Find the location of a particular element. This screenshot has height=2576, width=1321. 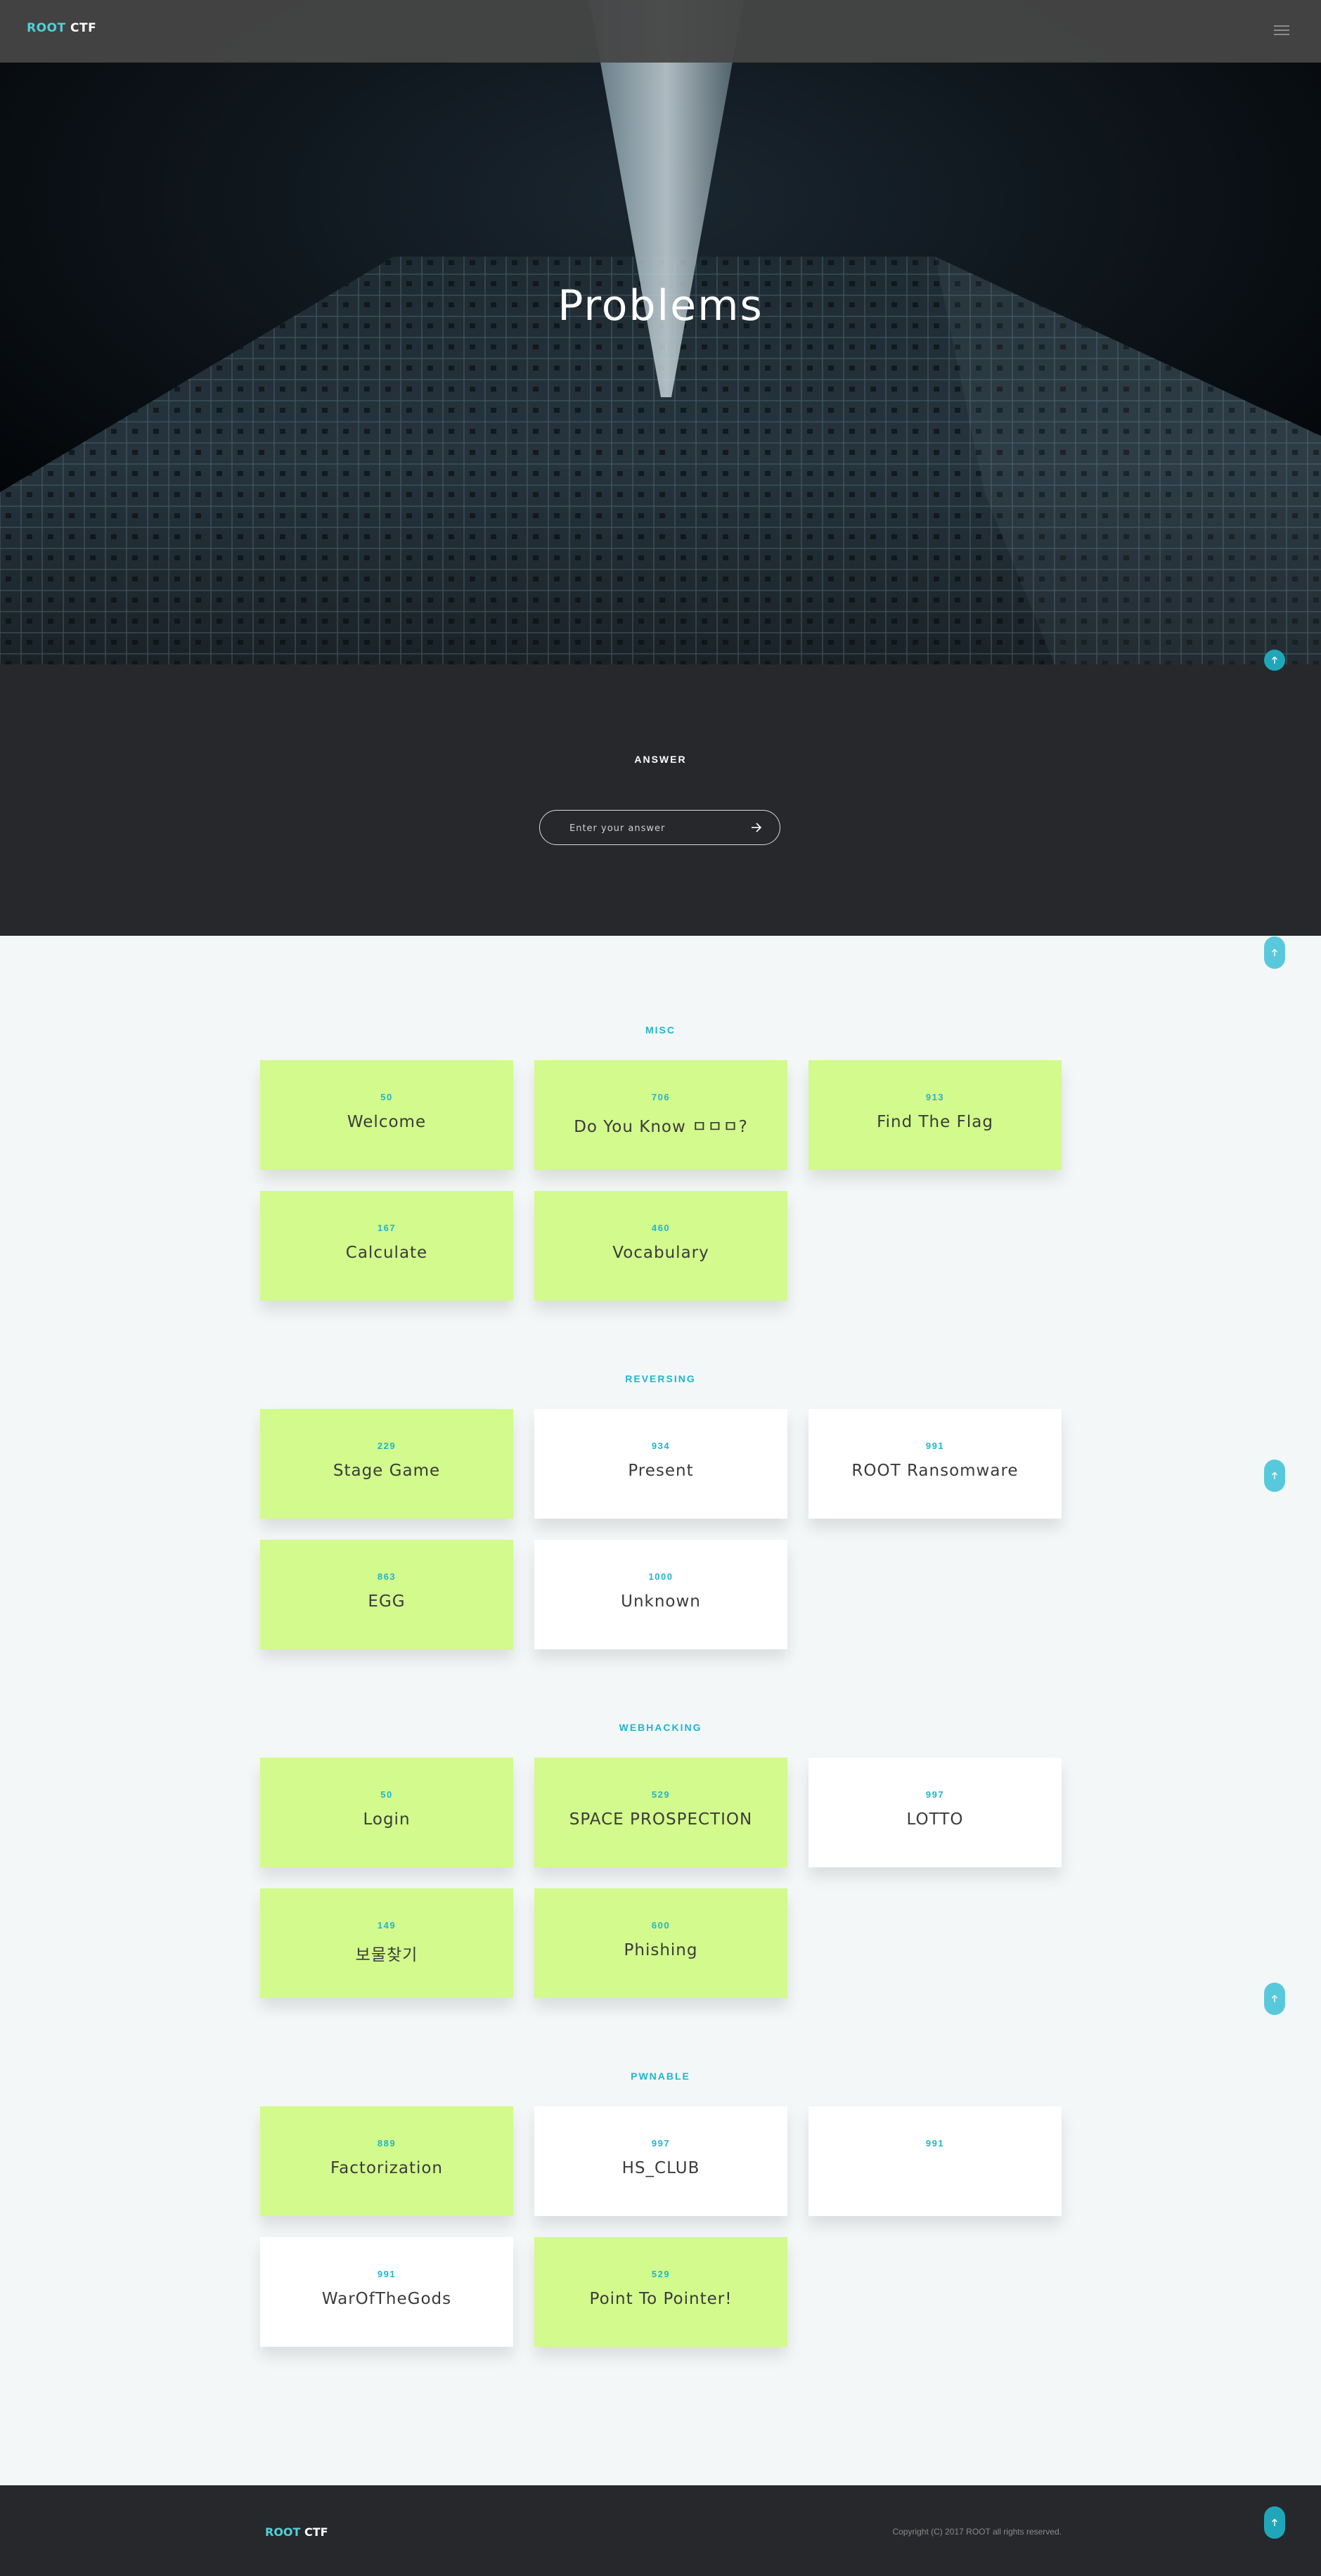

problem-card: 991 WarOfTheGods is located at coordinates (387, 2292).